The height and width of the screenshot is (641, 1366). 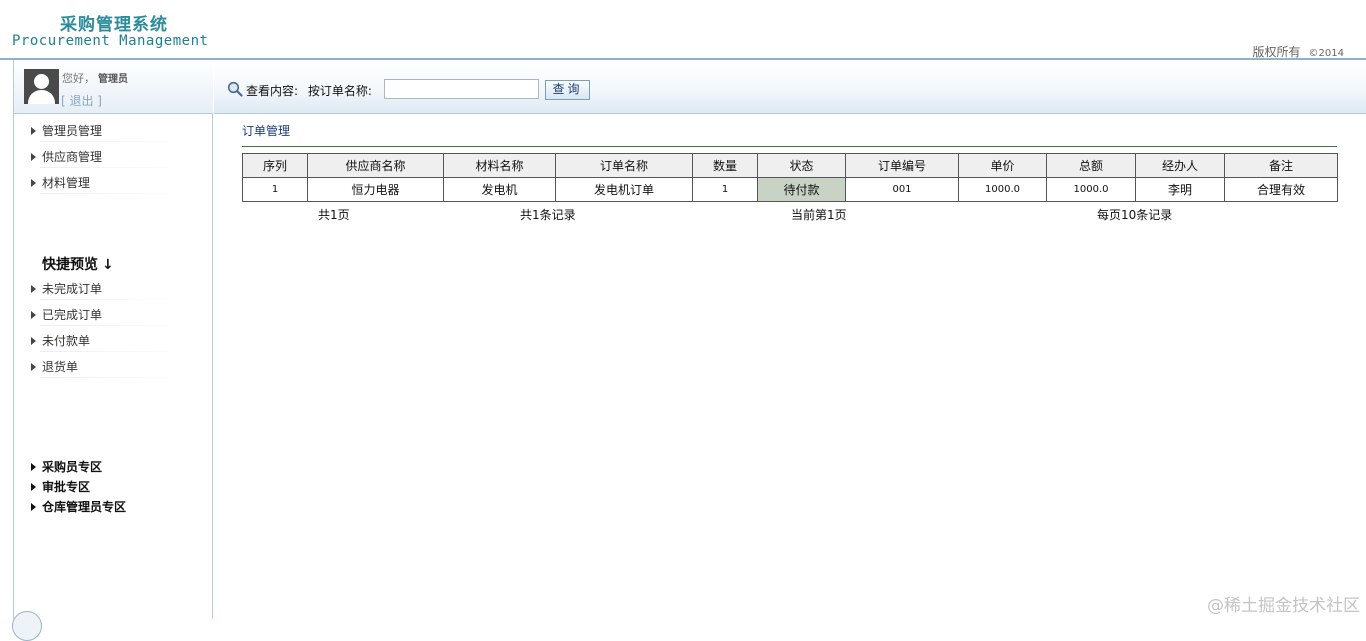 I want to click on quick-preview-title: 快捷预览 ↓, so click(x=78, y=264).